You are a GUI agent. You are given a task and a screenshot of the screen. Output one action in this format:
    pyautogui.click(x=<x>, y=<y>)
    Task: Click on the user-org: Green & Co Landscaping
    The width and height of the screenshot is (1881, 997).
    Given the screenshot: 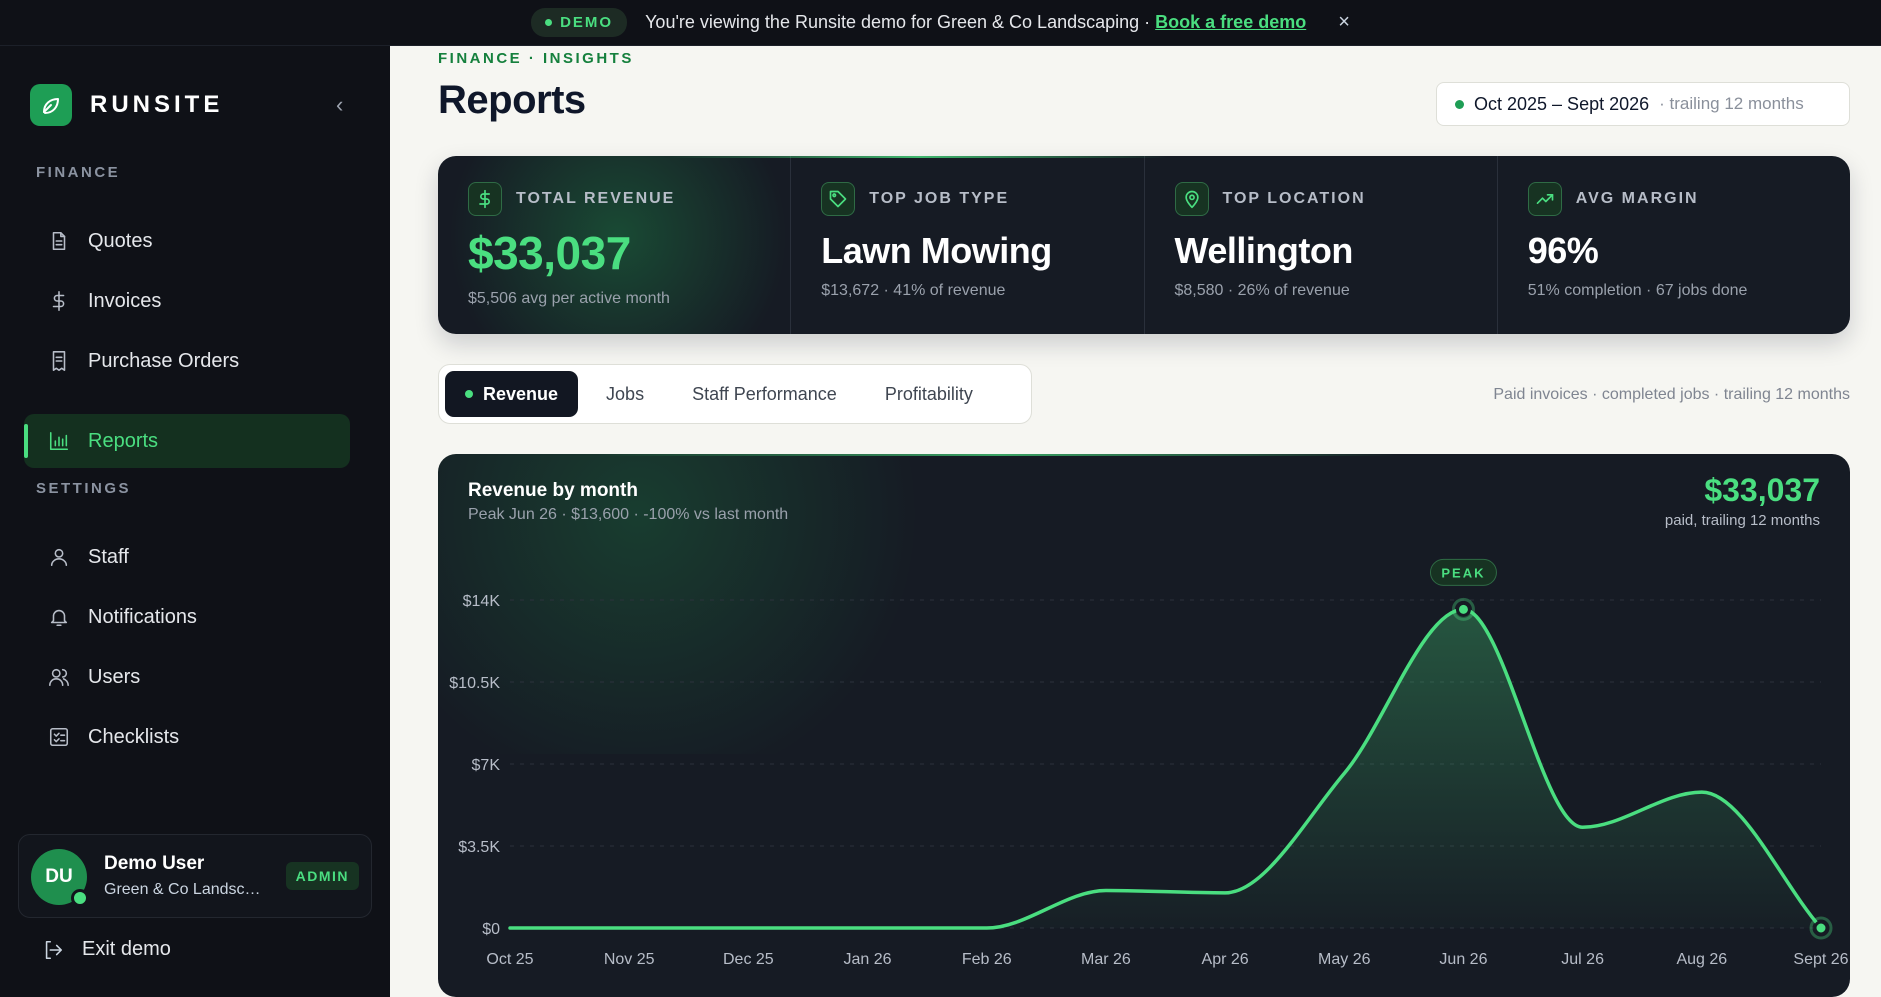 What is the action you would take?
    pyautogui.click(x=186, y=889)
    